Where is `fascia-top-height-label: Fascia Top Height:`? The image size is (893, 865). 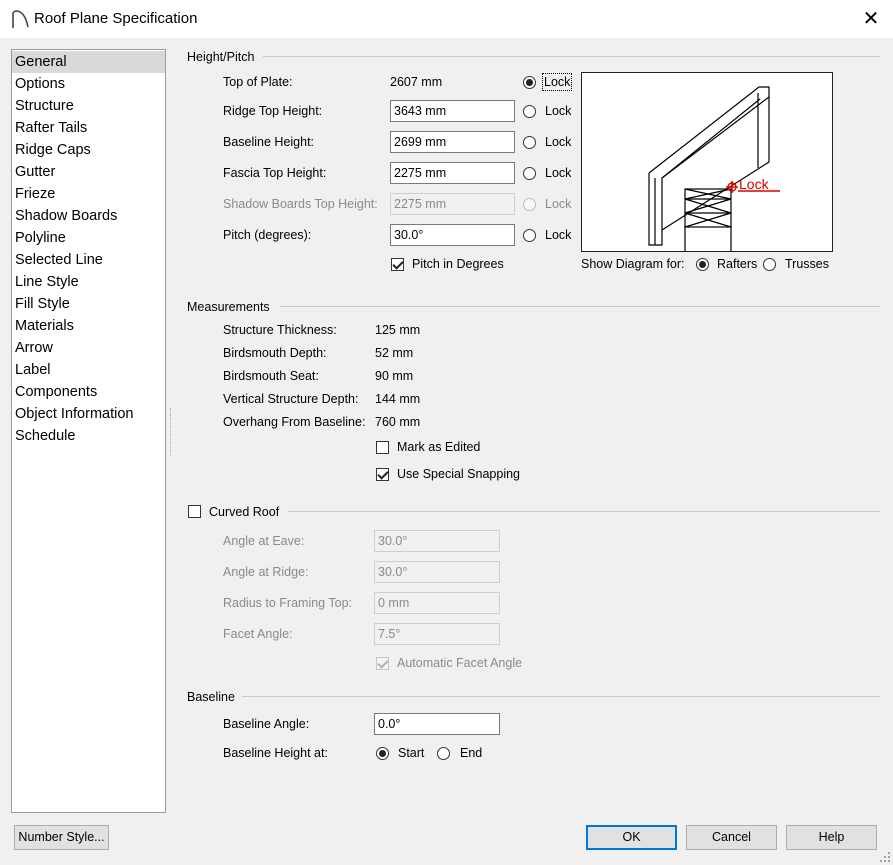
fascia-top-height-label: Fascia Top Height: is located at coordinates (275, 173).